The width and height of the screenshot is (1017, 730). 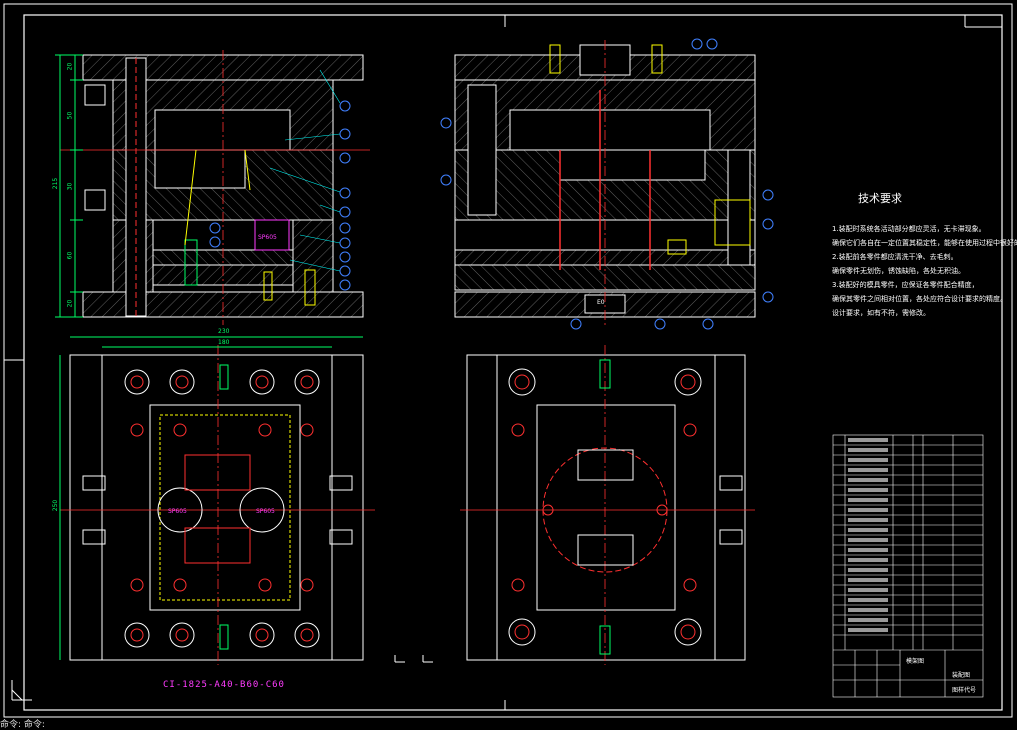 I want to click on dim-20b: 20, so click(x=70, y=303).